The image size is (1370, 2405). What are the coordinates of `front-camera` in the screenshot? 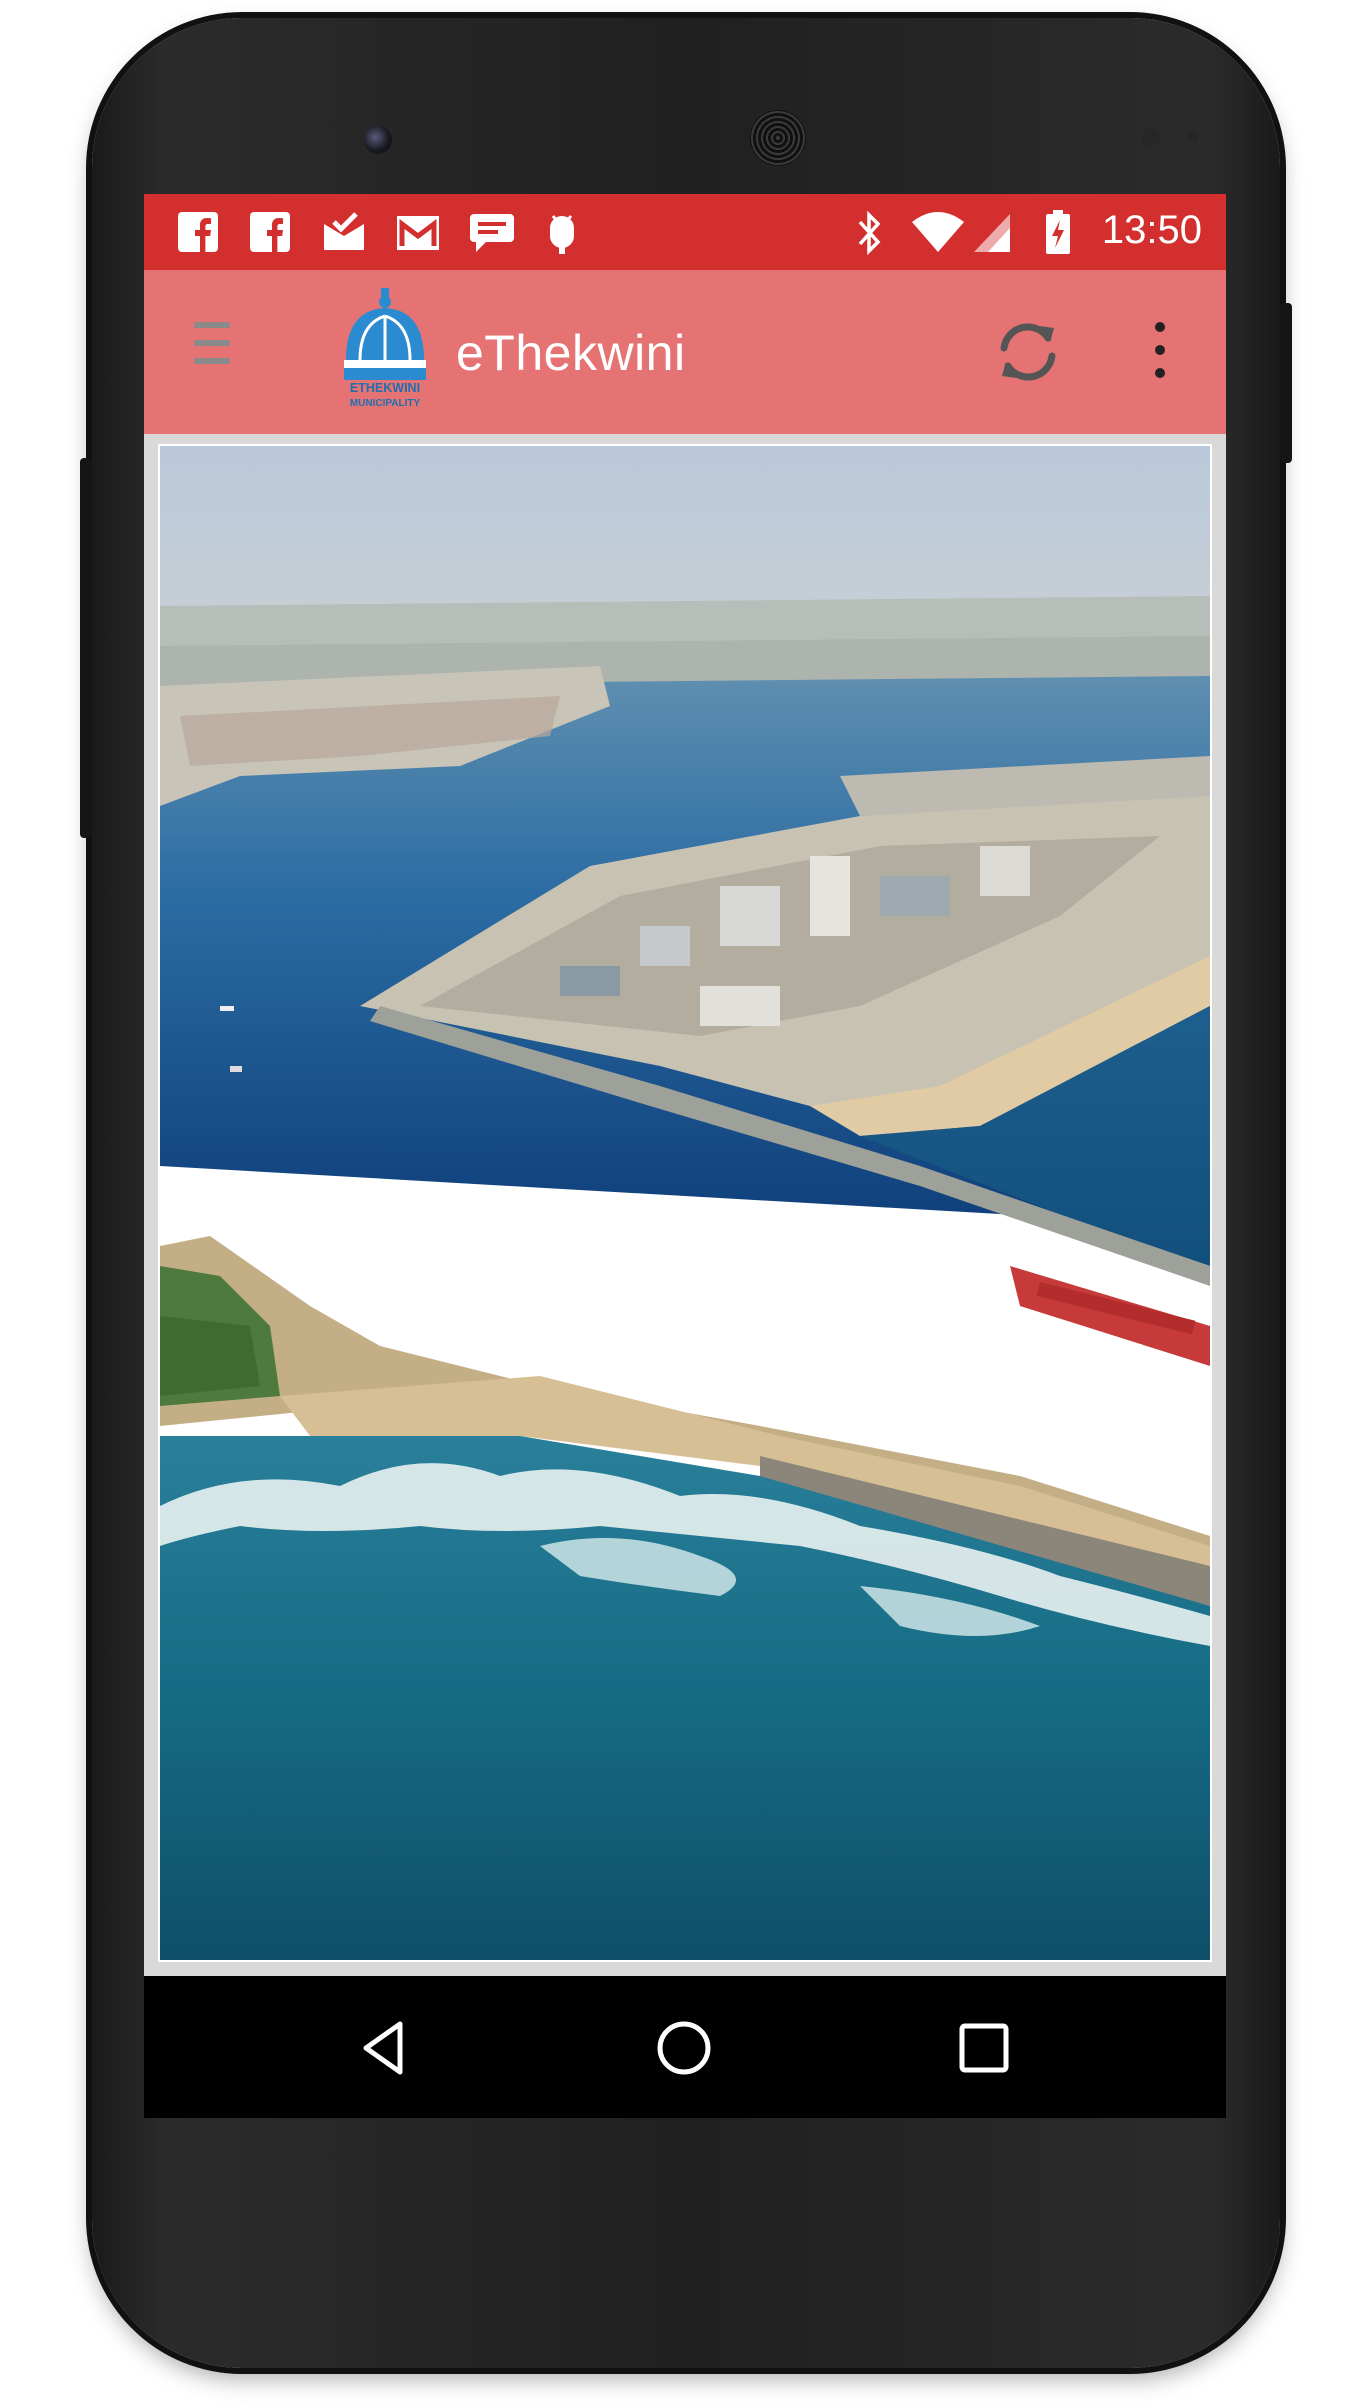 It's located at (378, 140).